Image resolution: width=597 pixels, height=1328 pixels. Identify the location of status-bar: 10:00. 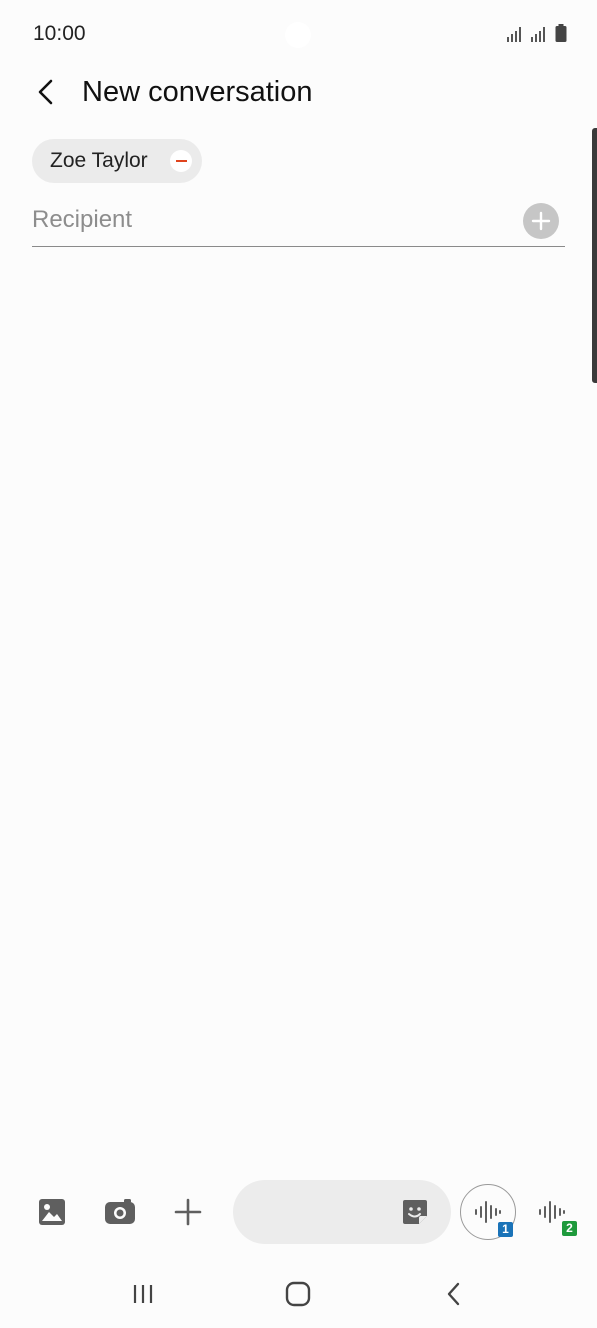
(298, 34).